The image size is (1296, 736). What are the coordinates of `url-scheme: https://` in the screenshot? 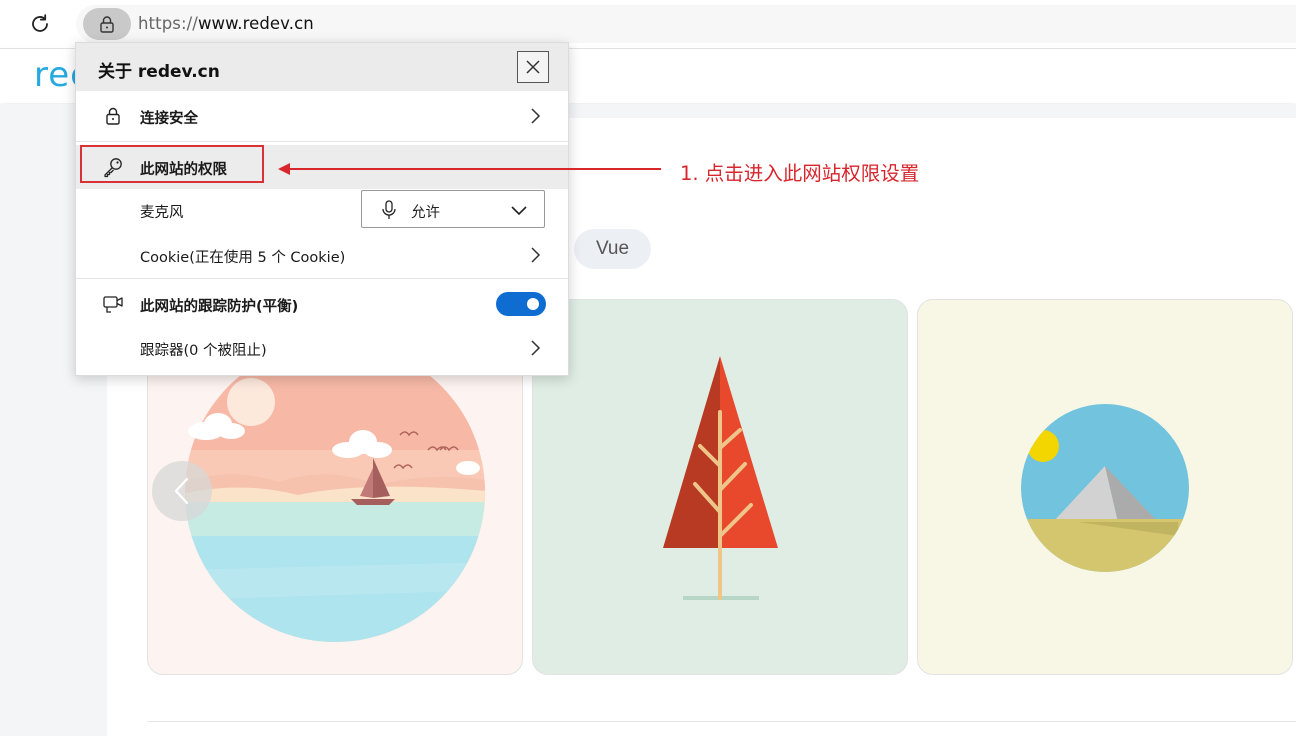 It's located at (168, 23).